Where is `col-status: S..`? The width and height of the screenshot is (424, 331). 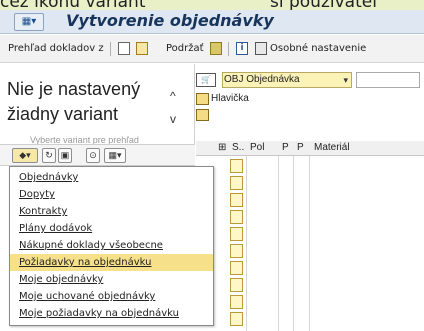
col-status: S.. is located at coordinates (238, 147).